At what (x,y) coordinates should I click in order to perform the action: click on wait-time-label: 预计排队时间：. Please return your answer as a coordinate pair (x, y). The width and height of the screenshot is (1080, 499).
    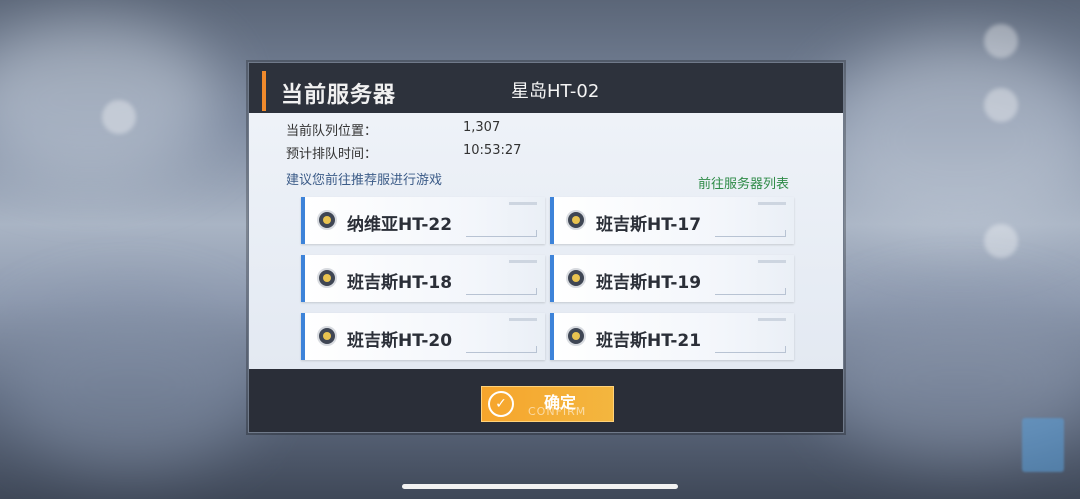
    Looking at the image, I should click on (332, 154).